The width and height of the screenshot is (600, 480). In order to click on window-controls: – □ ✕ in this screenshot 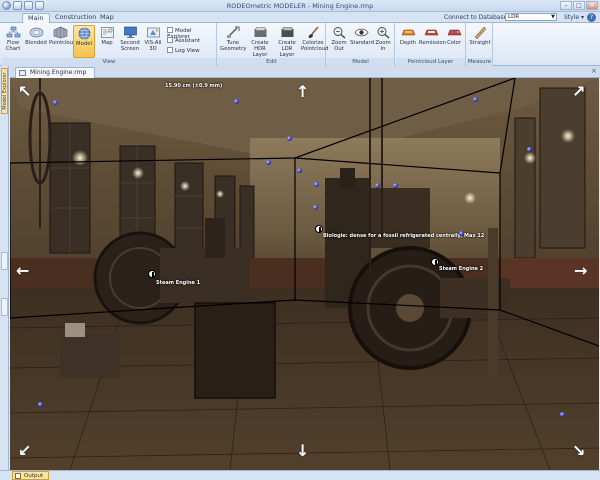, I will do `click(579, 5)`.